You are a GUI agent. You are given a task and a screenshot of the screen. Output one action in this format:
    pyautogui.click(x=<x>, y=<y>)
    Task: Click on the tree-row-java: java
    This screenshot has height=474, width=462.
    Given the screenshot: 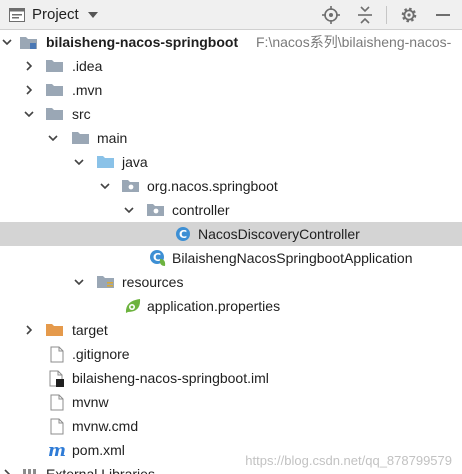 What is the action you would take?
    pyautogui.click(x=231, y=162)
    